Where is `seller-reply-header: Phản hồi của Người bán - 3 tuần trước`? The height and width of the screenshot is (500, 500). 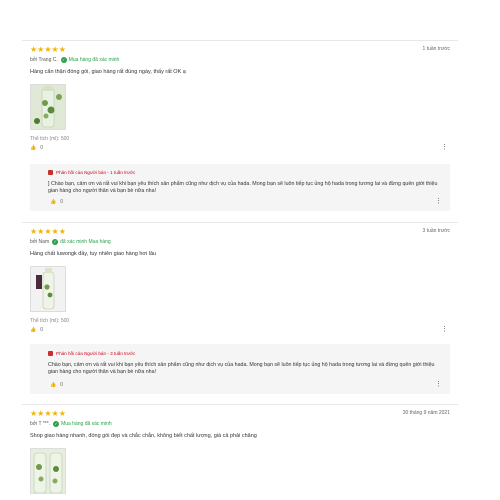
seller-reply-header: Phản hồi của Người bán - 3 tuần trước is located at coordinates (91, 353).